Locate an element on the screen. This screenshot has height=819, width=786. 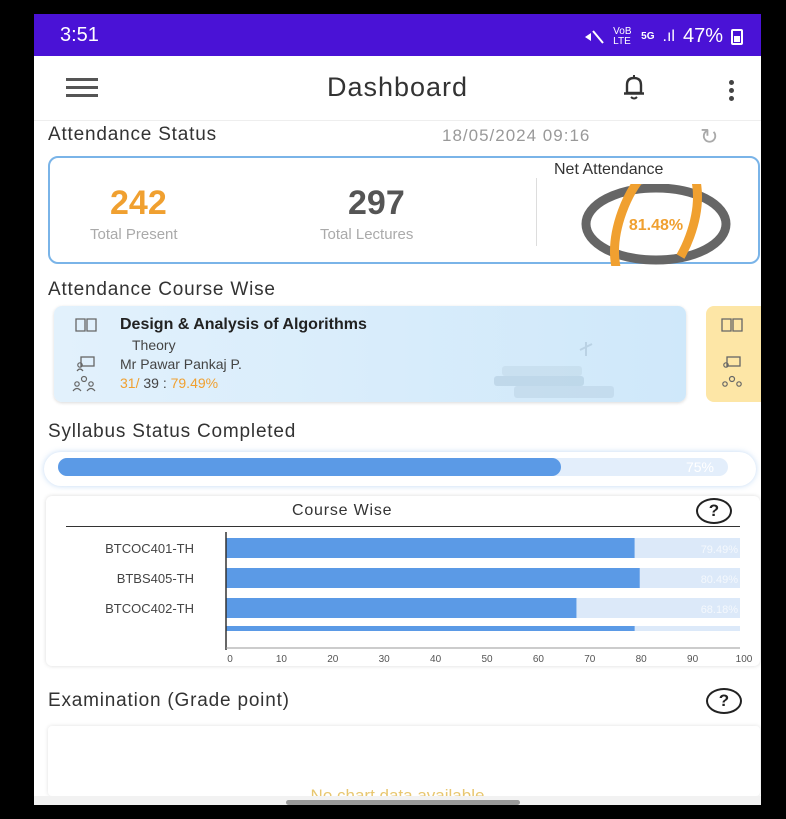
total-count: 39 : is located at coordinates (155, 383).